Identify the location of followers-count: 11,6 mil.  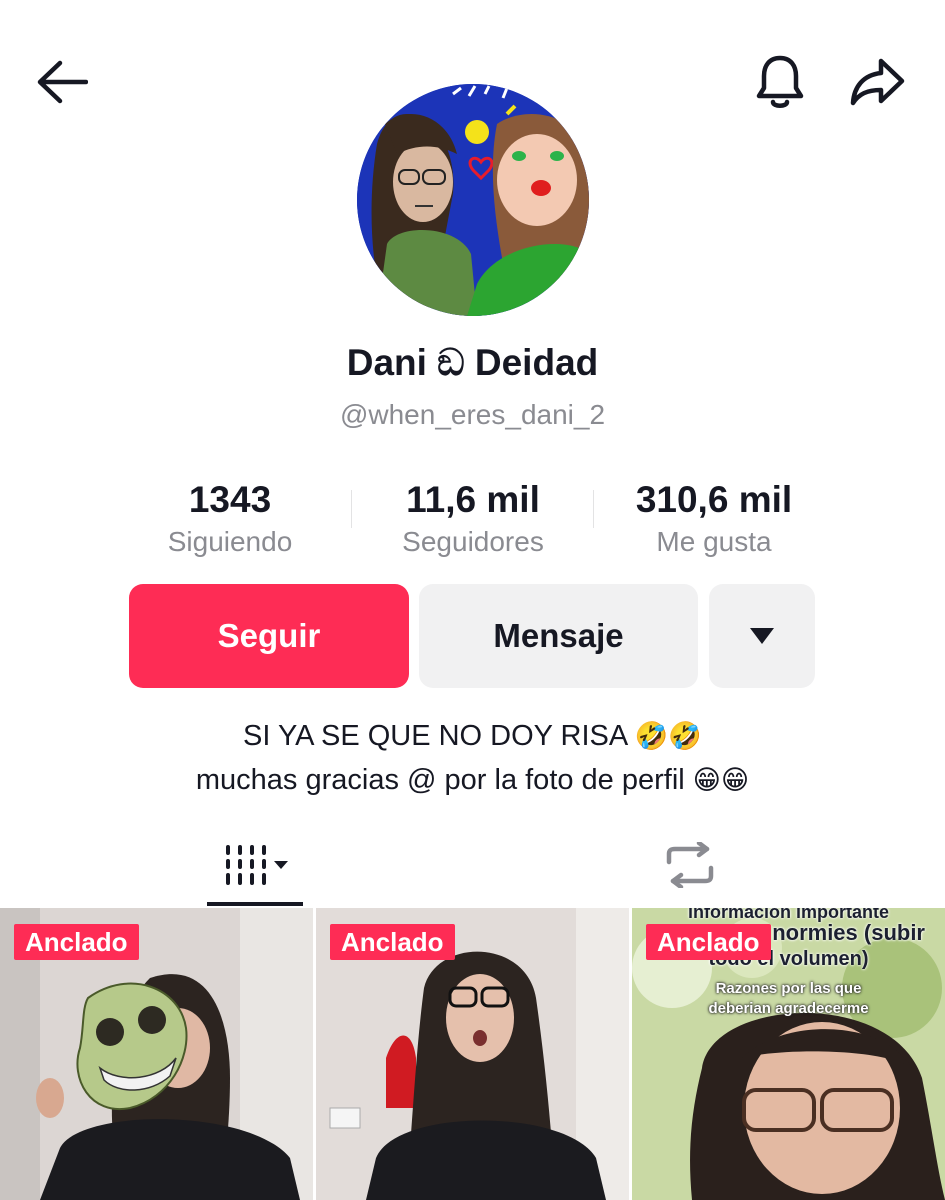
(473, 499).